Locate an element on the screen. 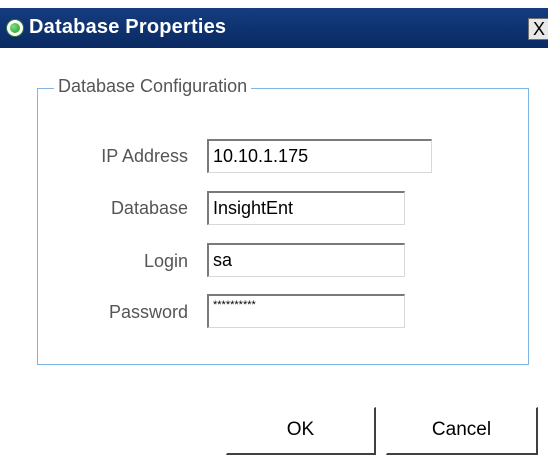  green-circle-icon is located at coordinates (15, 28).